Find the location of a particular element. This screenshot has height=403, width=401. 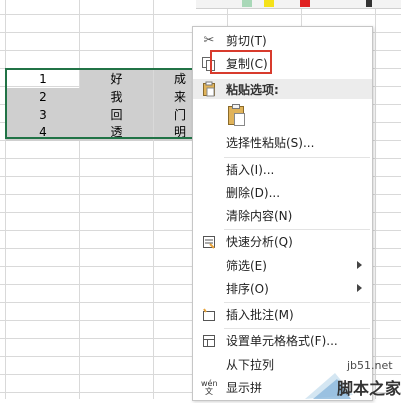

menu-item-label: 排序(O) is located at coordinates (247, 289).